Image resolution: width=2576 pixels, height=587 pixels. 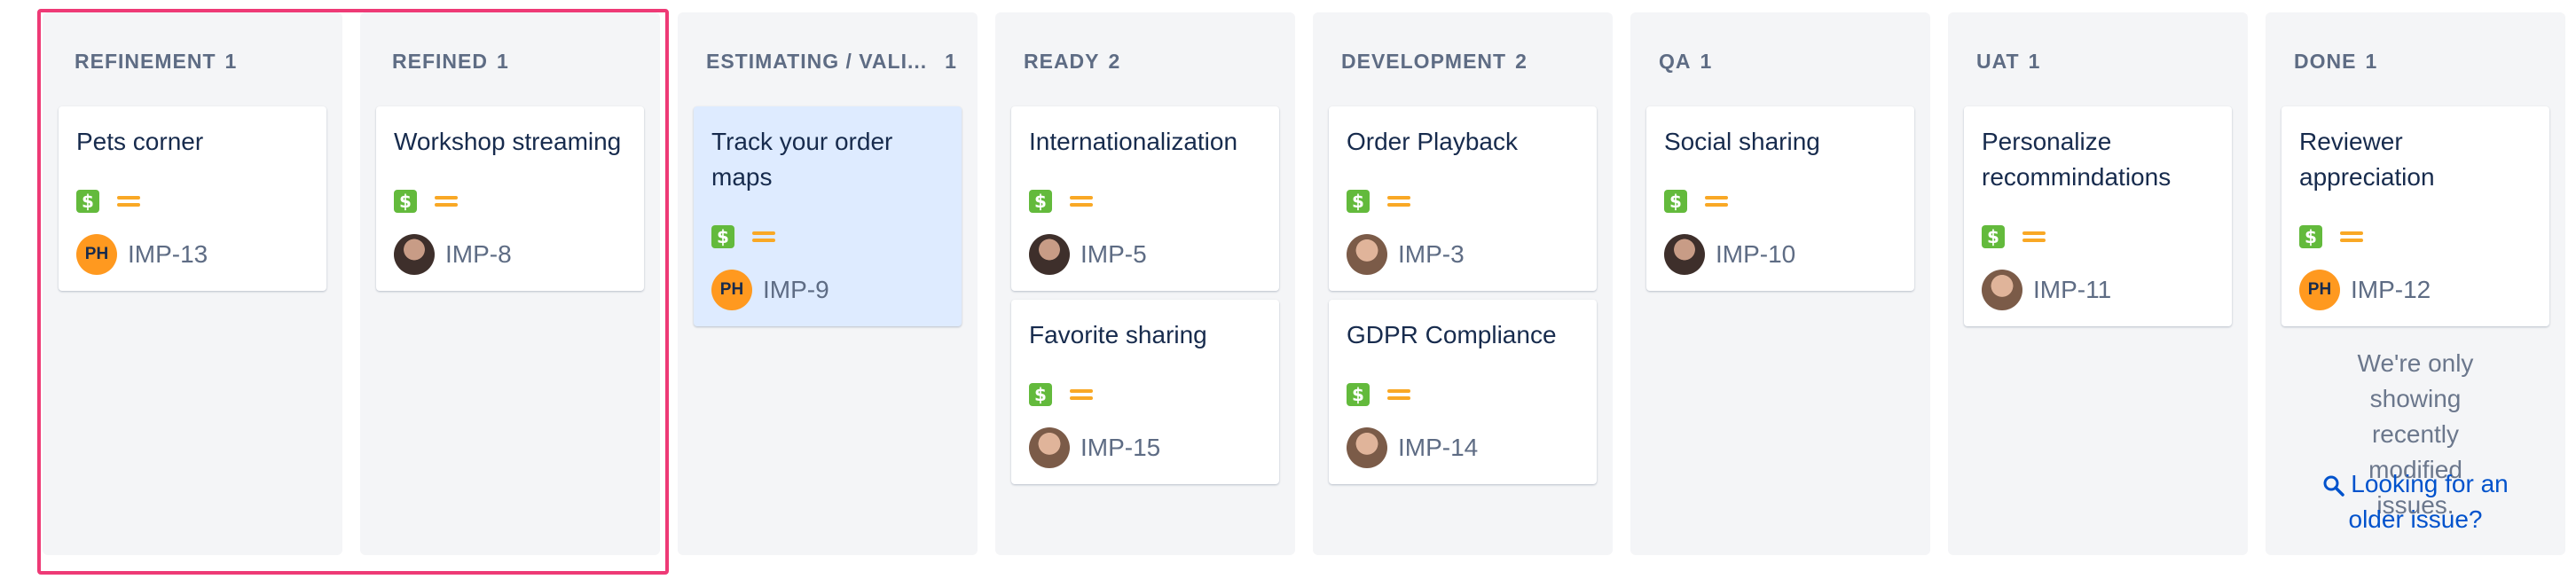 I want to click on issue-key: IMP-15, so click(x=1120, y=448).